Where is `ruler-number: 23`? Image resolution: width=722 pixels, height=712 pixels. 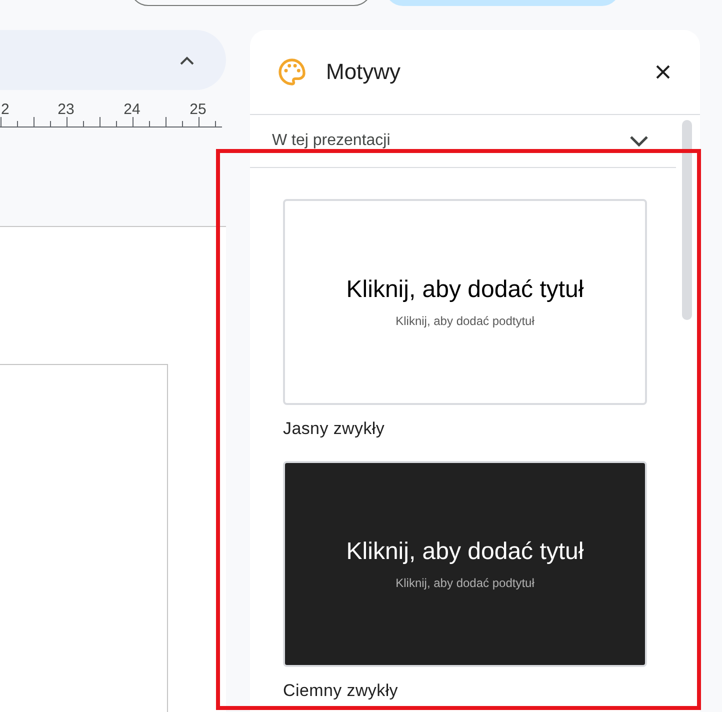
ruler-number: 23 is located at coordinates (66, 110).